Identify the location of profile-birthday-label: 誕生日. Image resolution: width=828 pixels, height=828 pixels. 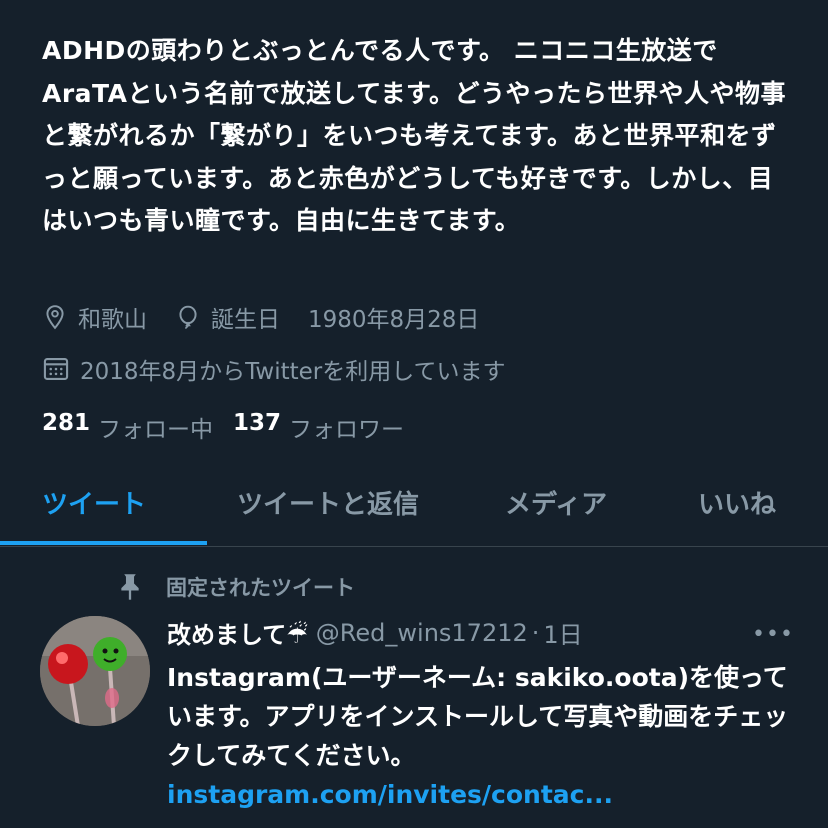
(245, 320).